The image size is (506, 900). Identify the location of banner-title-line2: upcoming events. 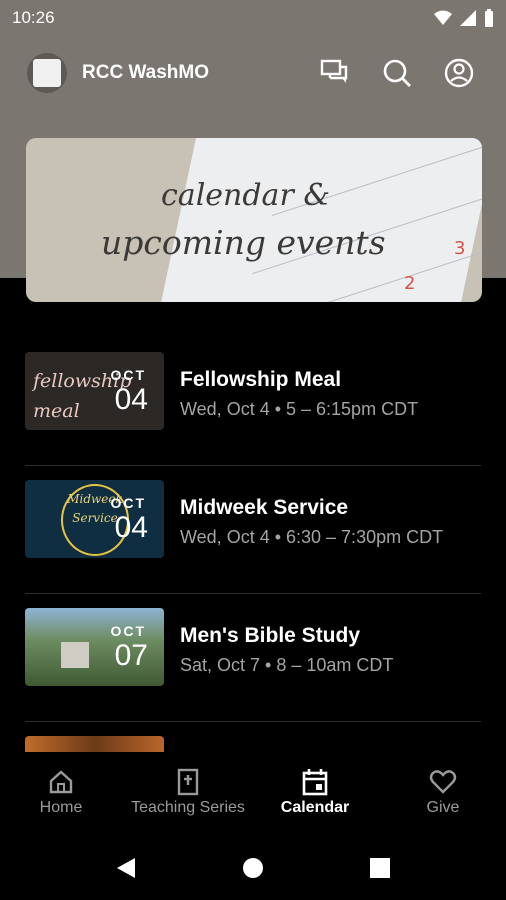
(243, 242).